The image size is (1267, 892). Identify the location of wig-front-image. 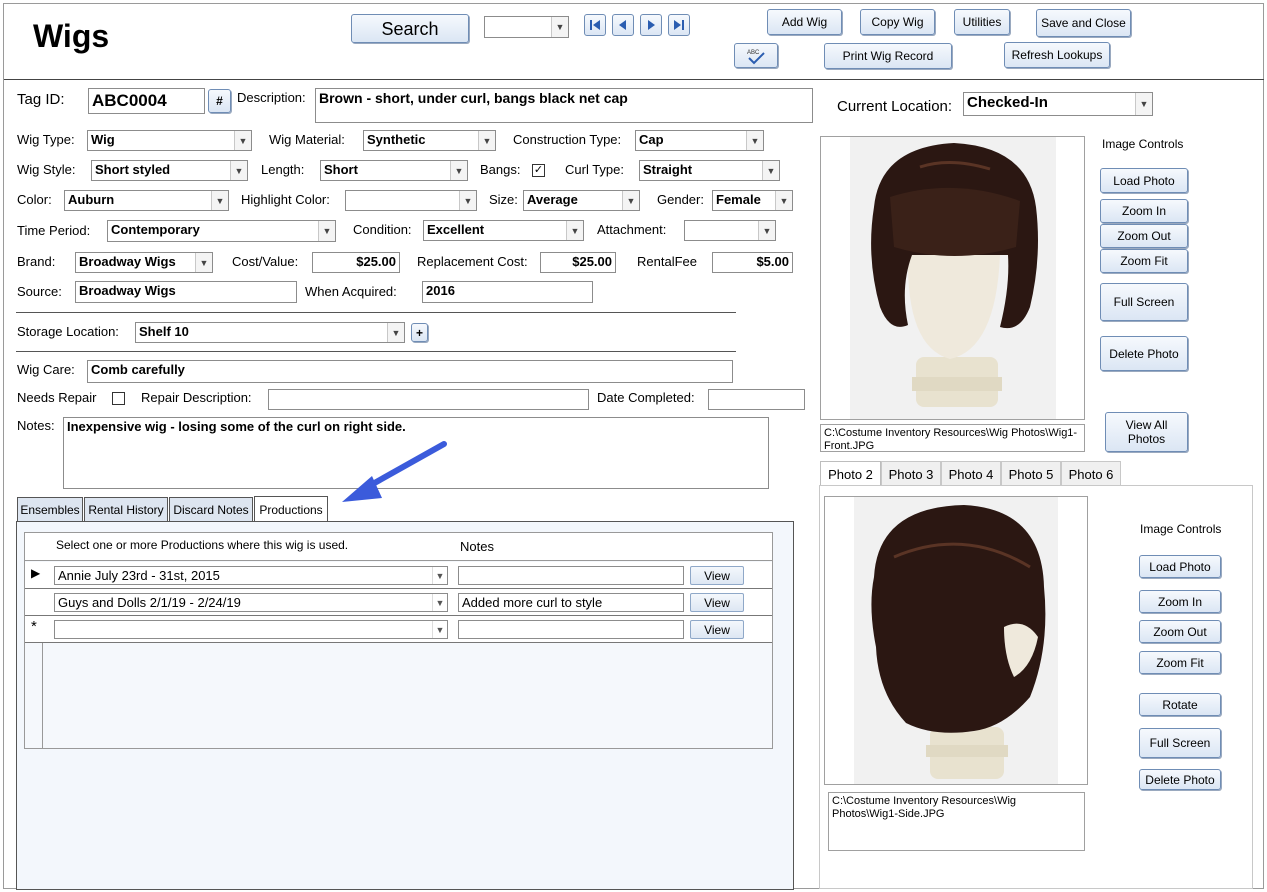
(953, 278).